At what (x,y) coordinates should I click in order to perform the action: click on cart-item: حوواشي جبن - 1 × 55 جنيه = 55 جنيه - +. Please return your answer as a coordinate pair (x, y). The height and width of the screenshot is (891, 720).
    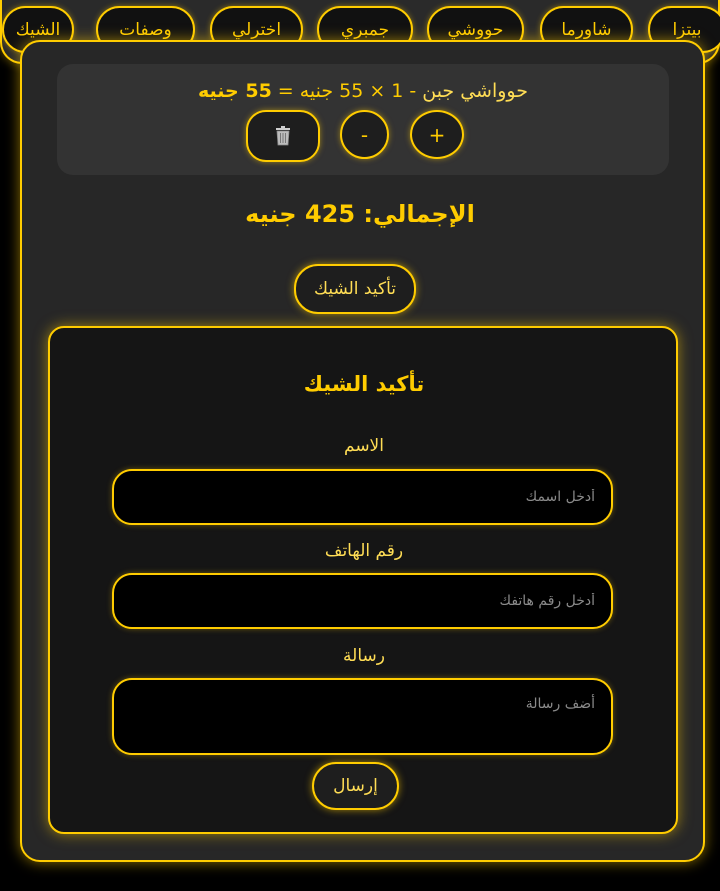
    Looking at the image, I should click on (363, 119).